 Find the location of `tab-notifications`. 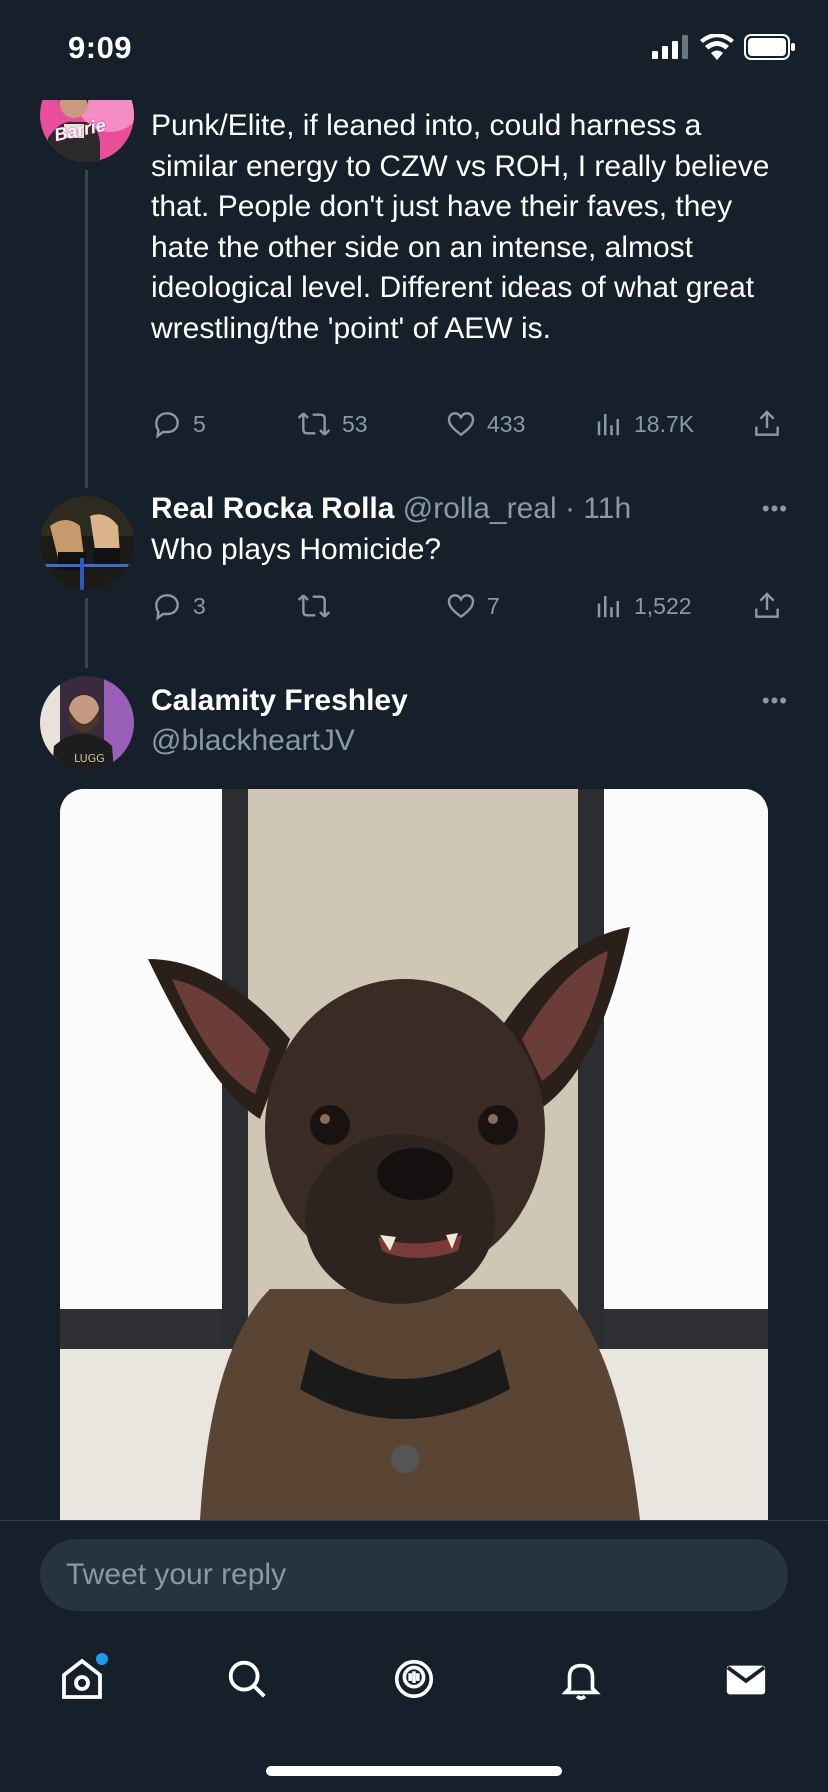

tab-notifications is located at coordinates (581, 1679).